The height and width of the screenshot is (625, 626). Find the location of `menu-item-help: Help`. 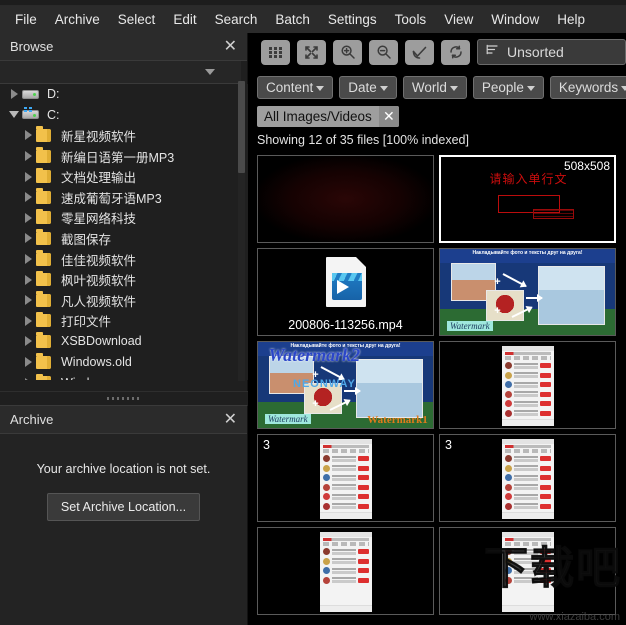

menu-item-help: Help is located at coordinates (571, 20).